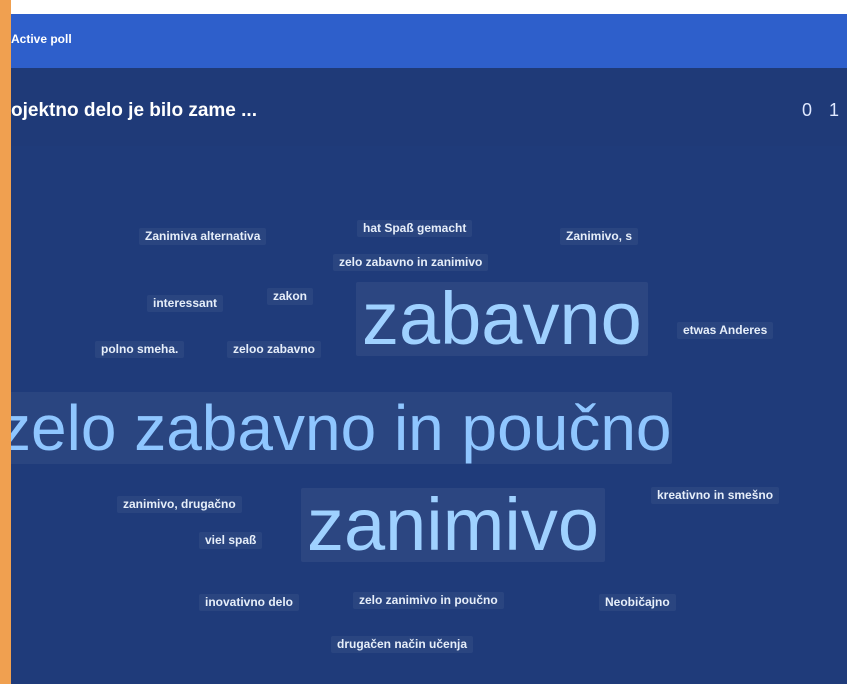 The width and height of the screenshot is (847, 684). What do you see at coordinates (823, 110) in the screenshot?
I see `vote-counts: 0 1` at bounding box center [823, 110].